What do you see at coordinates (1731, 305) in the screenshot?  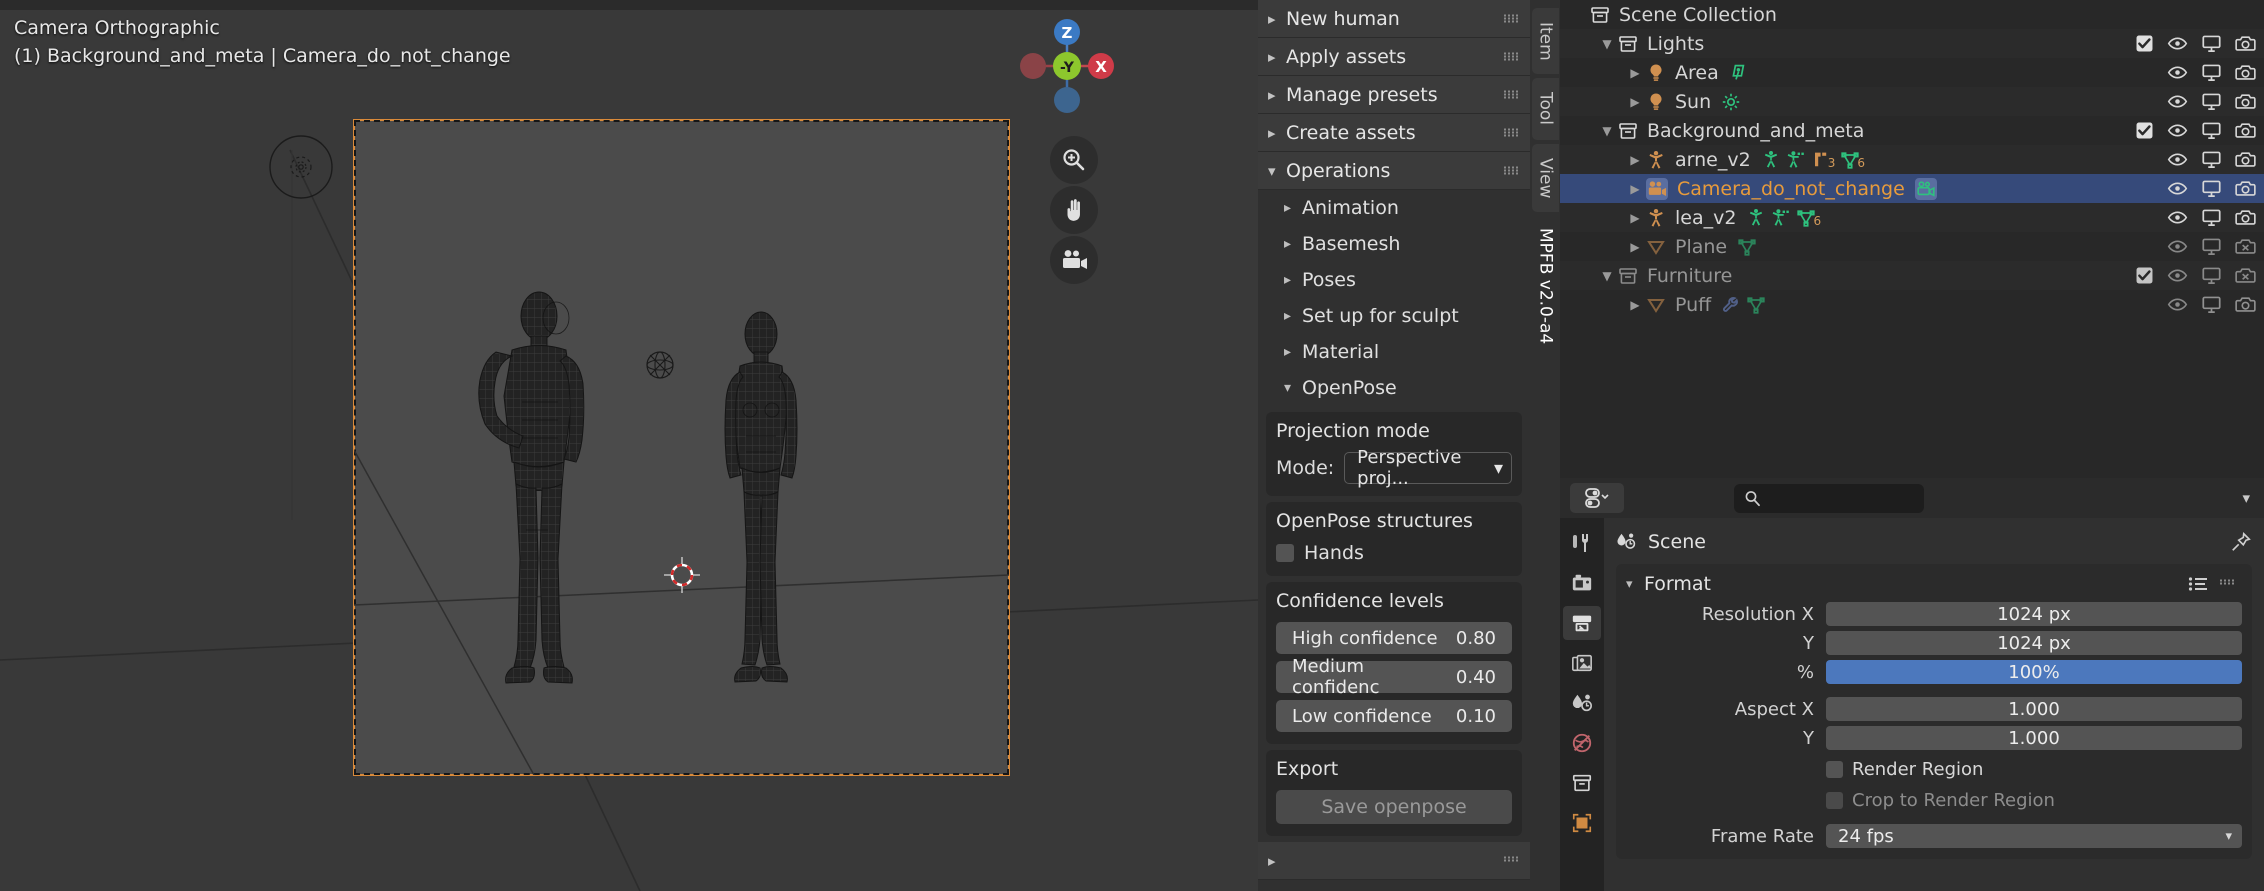 I see `modifier-wrench-icon` at bounding box center [1731, 305].